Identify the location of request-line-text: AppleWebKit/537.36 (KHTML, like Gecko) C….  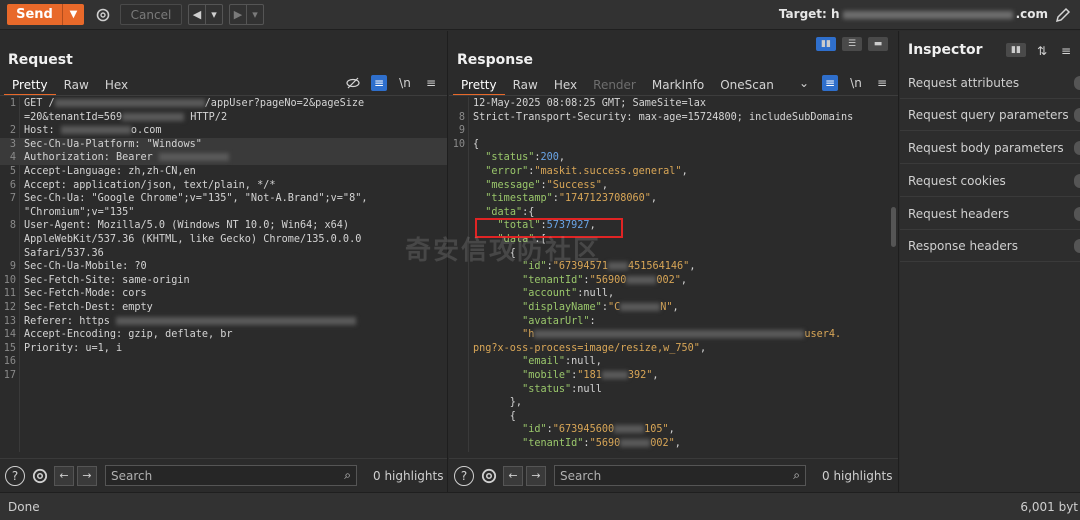
(193, 239).